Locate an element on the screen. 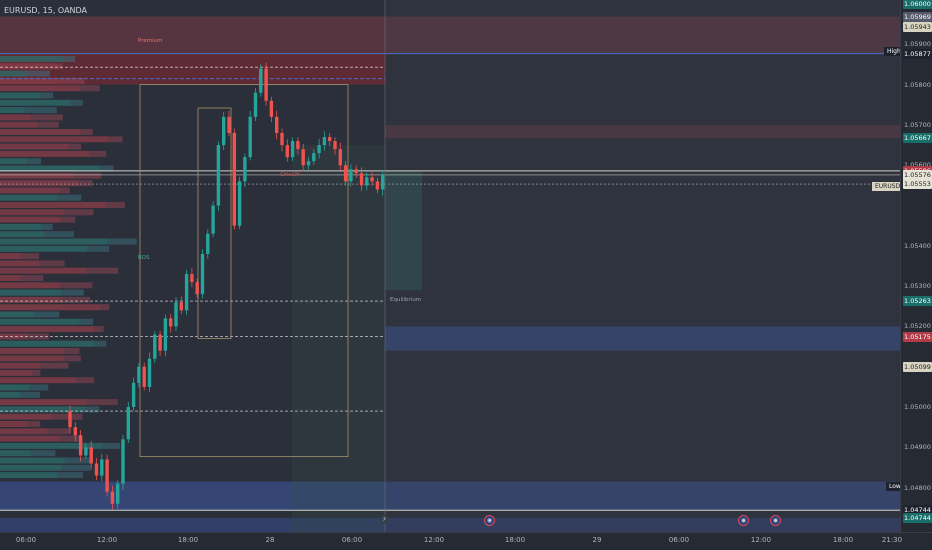 The width and height of the screenshot is (932, 550). symbol-price-tag: EURUSD is located at coordinates (886, 186).